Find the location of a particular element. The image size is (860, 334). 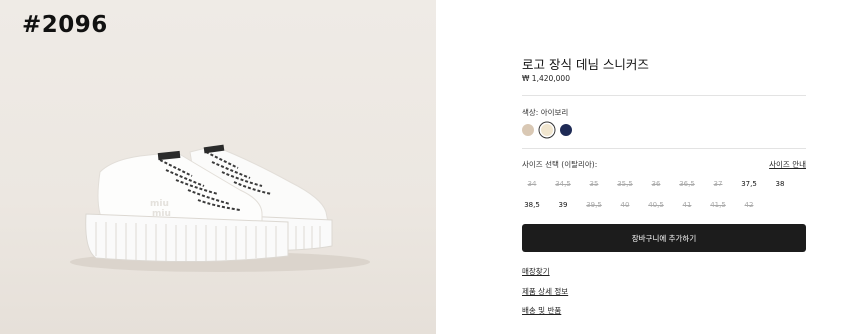

size-option: 38 is located at coordinates (780, 184).